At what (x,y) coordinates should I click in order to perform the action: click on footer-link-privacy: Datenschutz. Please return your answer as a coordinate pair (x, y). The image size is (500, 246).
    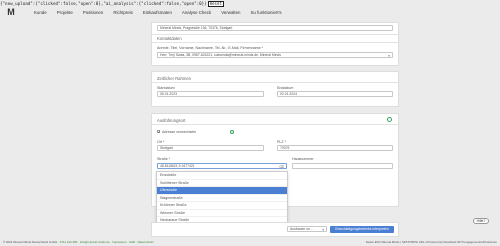
    Looking at the image, I should click on (146, 242).